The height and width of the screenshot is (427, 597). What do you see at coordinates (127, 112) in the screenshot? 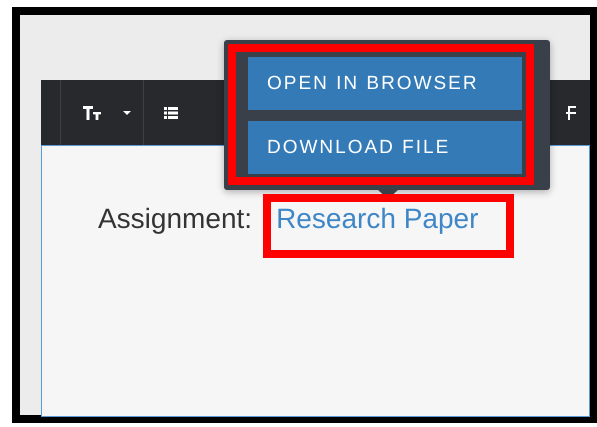
I see `caret-icon` at bounding box center [127, 112].